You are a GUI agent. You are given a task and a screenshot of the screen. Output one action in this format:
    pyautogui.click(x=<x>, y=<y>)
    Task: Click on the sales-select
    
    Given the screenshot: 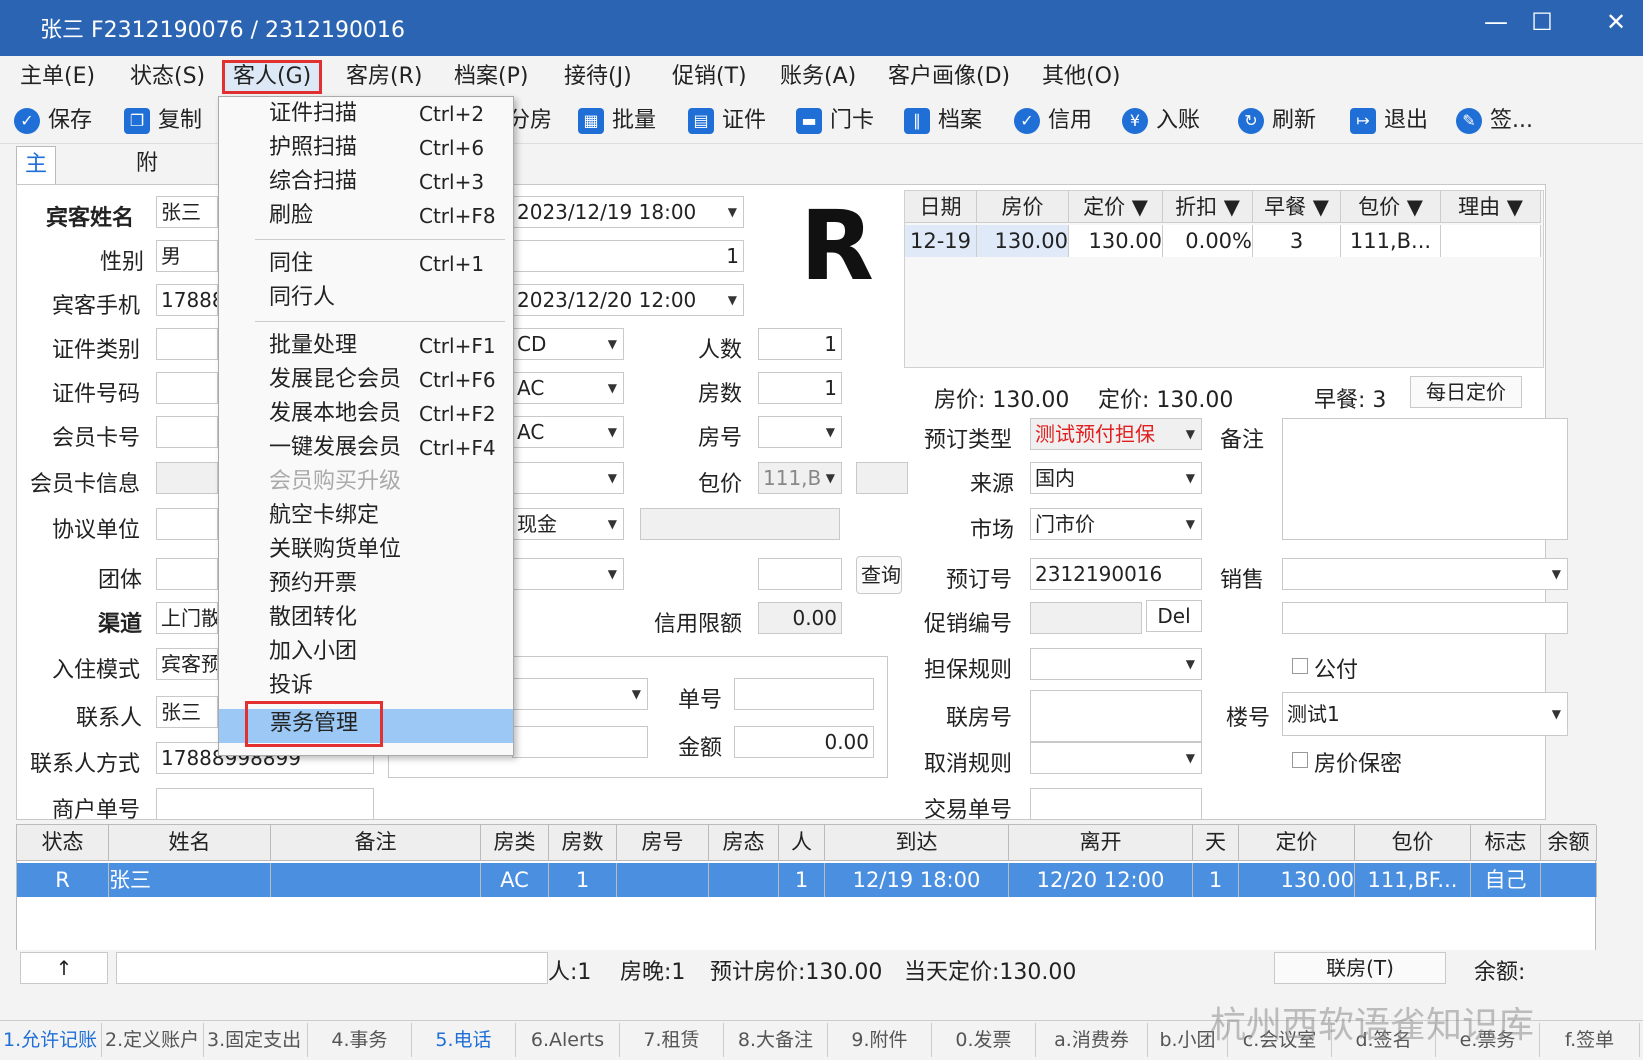 What is the action you would take?
    pyautogui.click(x=1425, y=574)
    